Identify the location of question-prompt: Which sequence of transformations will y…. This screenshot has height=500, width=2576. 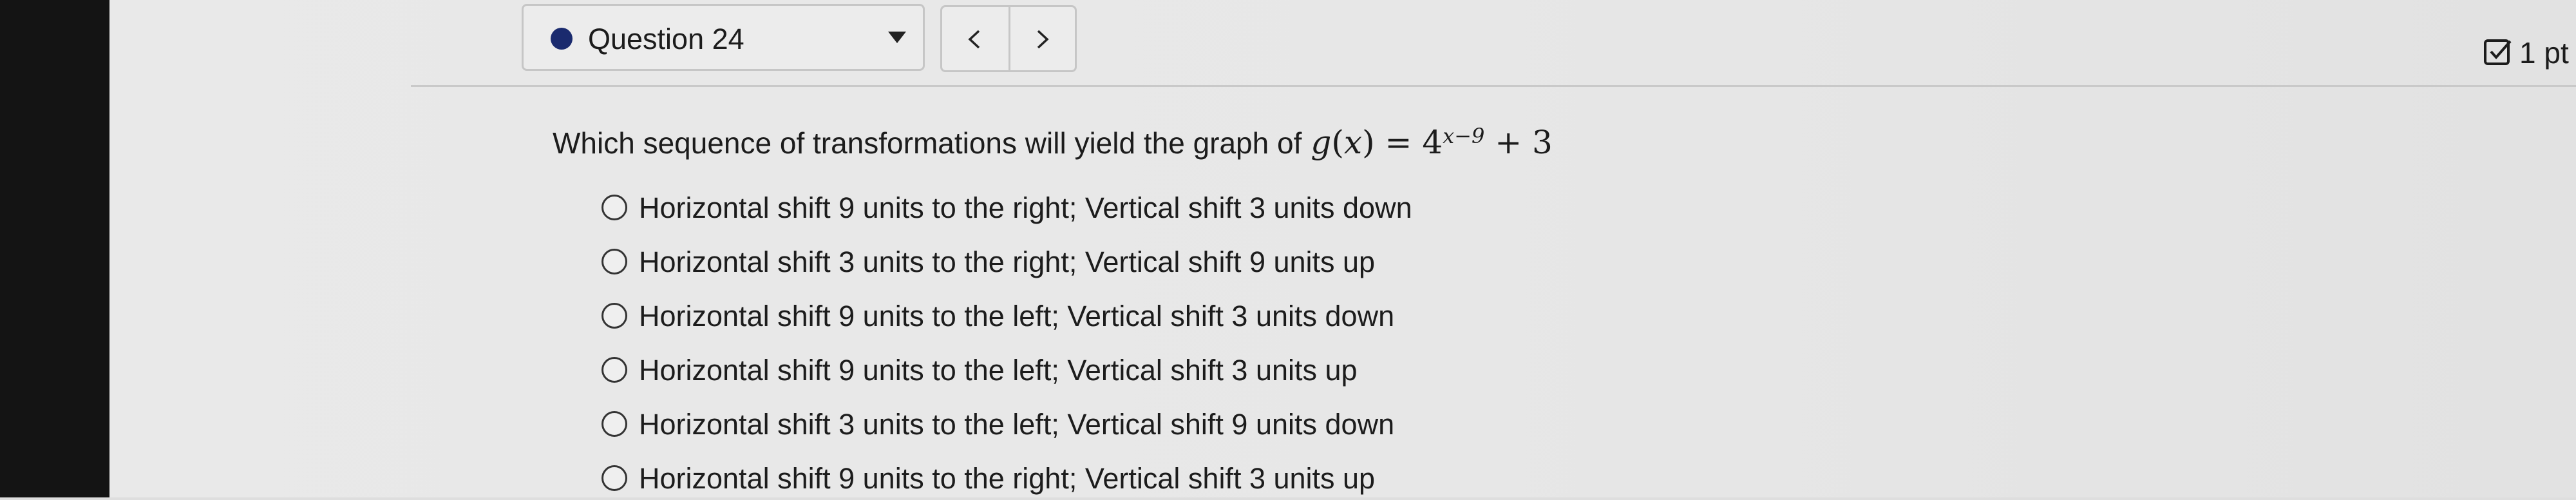
(1053, 143).